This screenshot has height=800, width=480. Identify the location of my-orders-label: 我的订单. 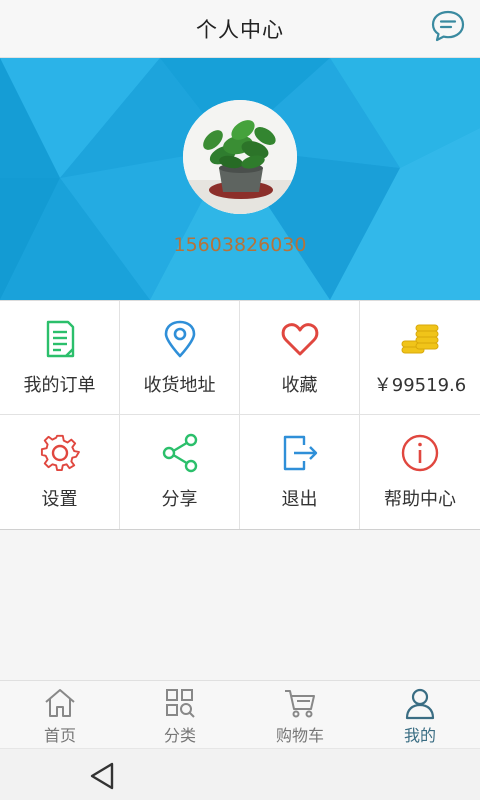
(59, 385).